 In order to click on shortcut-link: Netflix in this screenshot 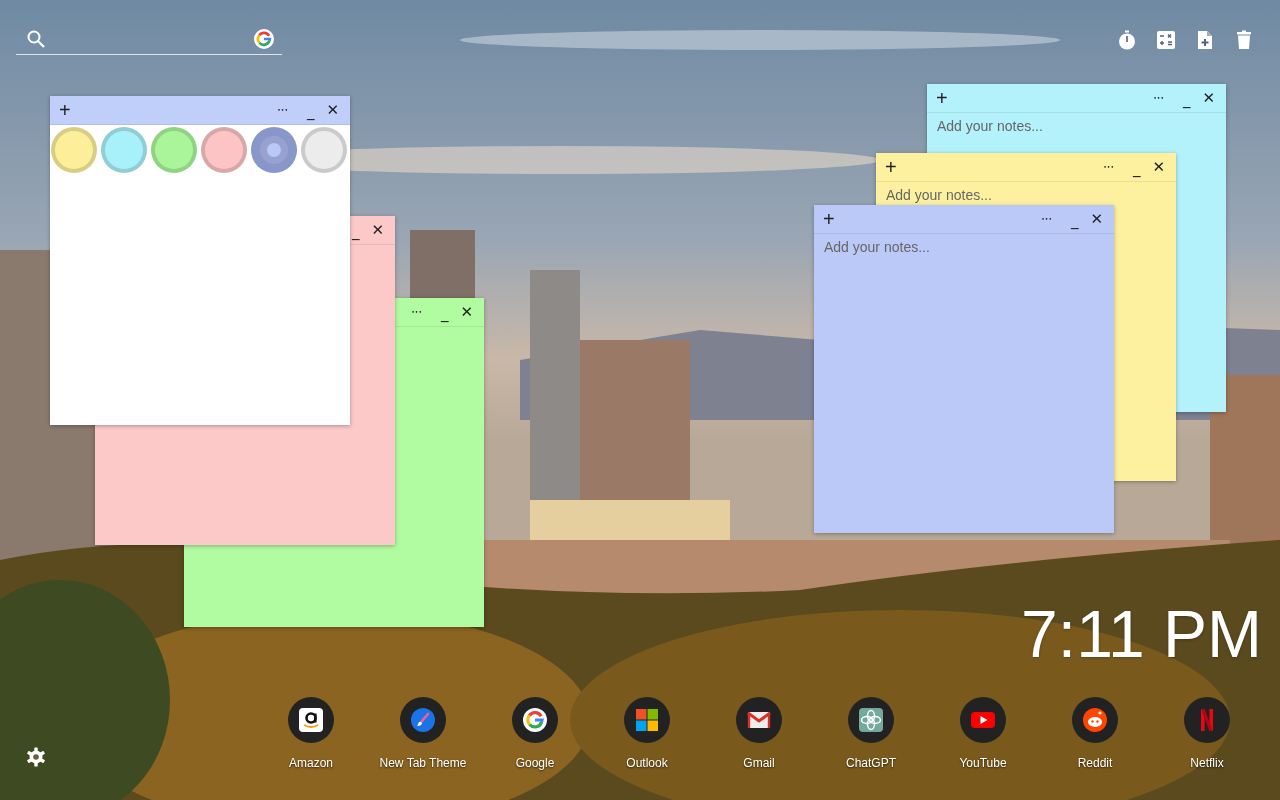, I will do `click(1207, 733)`.